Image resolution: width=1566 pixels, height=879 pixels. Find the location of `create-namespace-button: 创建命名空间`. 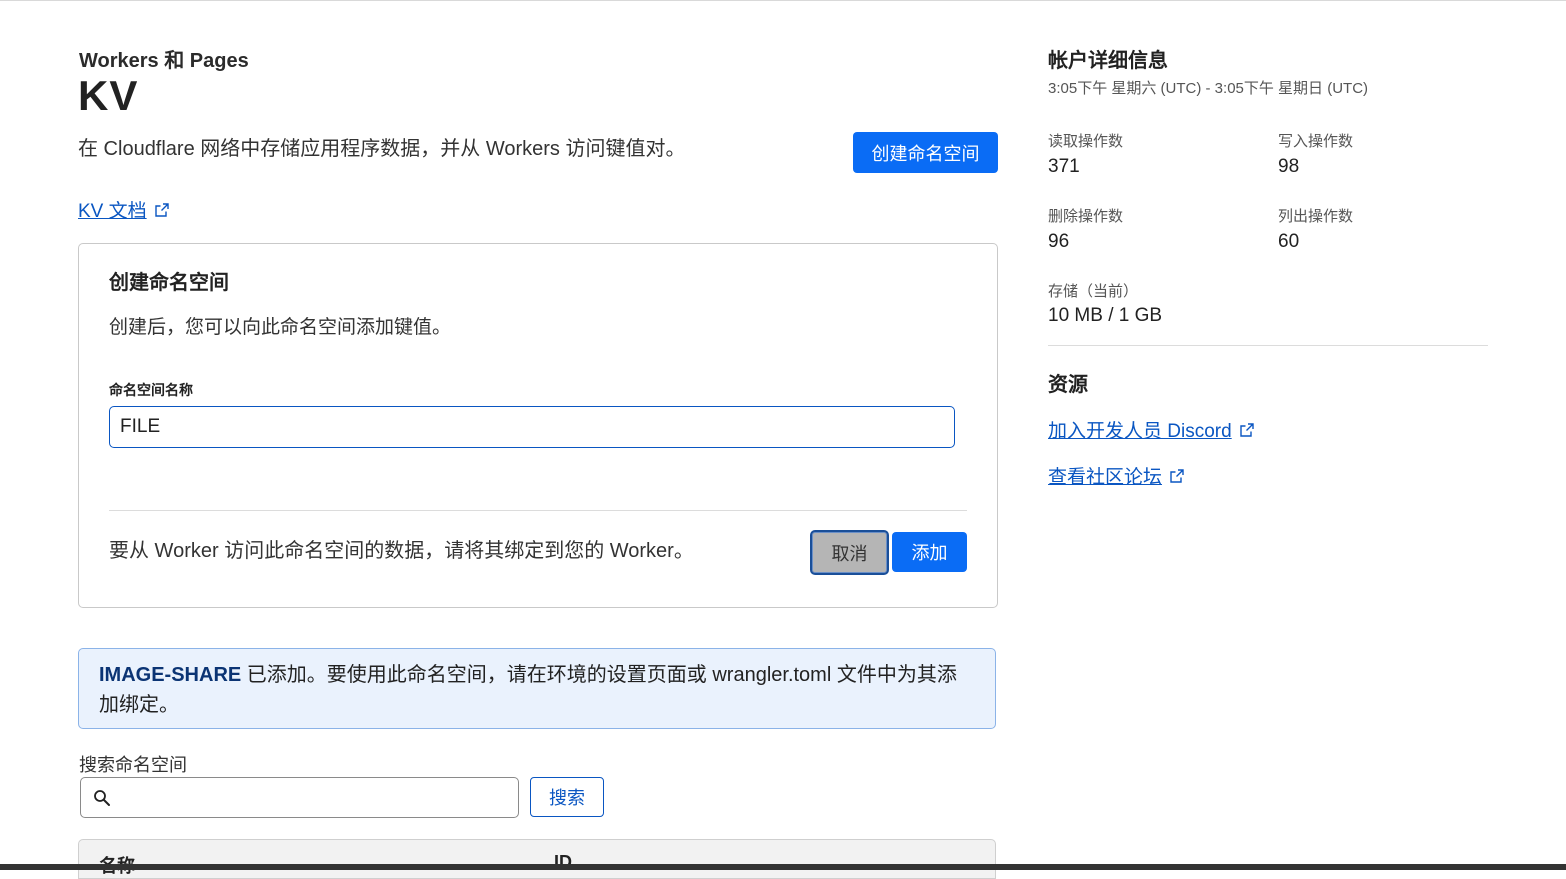

create-namespace-button: 创建命名空间 is located at coordinates (925, 152).